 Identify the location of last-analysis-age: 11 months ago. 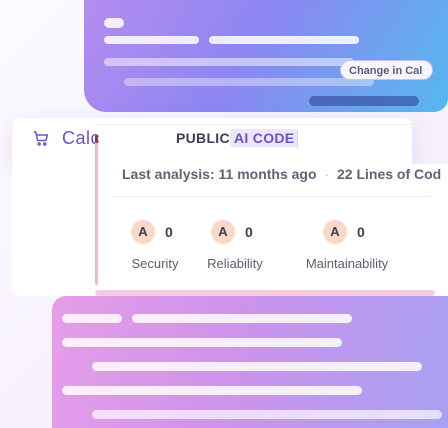
(267, 174).